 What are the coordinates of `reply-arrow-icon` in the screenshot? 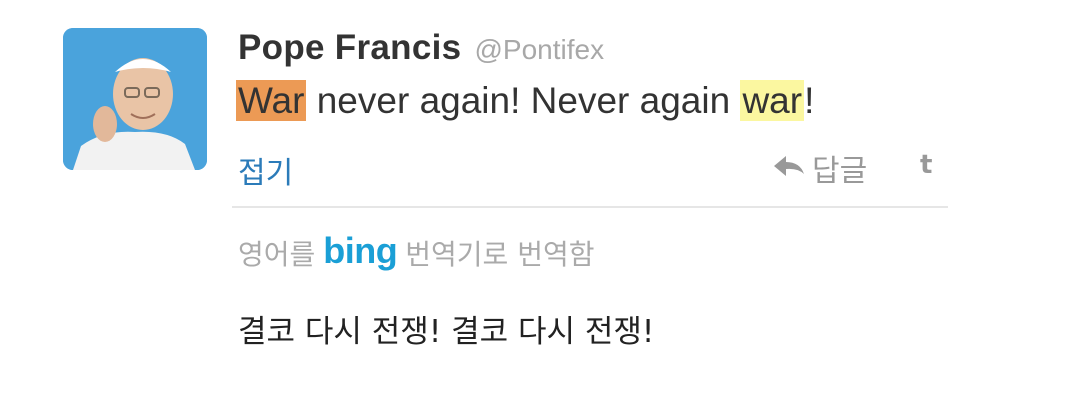 It's located at (789, 168).